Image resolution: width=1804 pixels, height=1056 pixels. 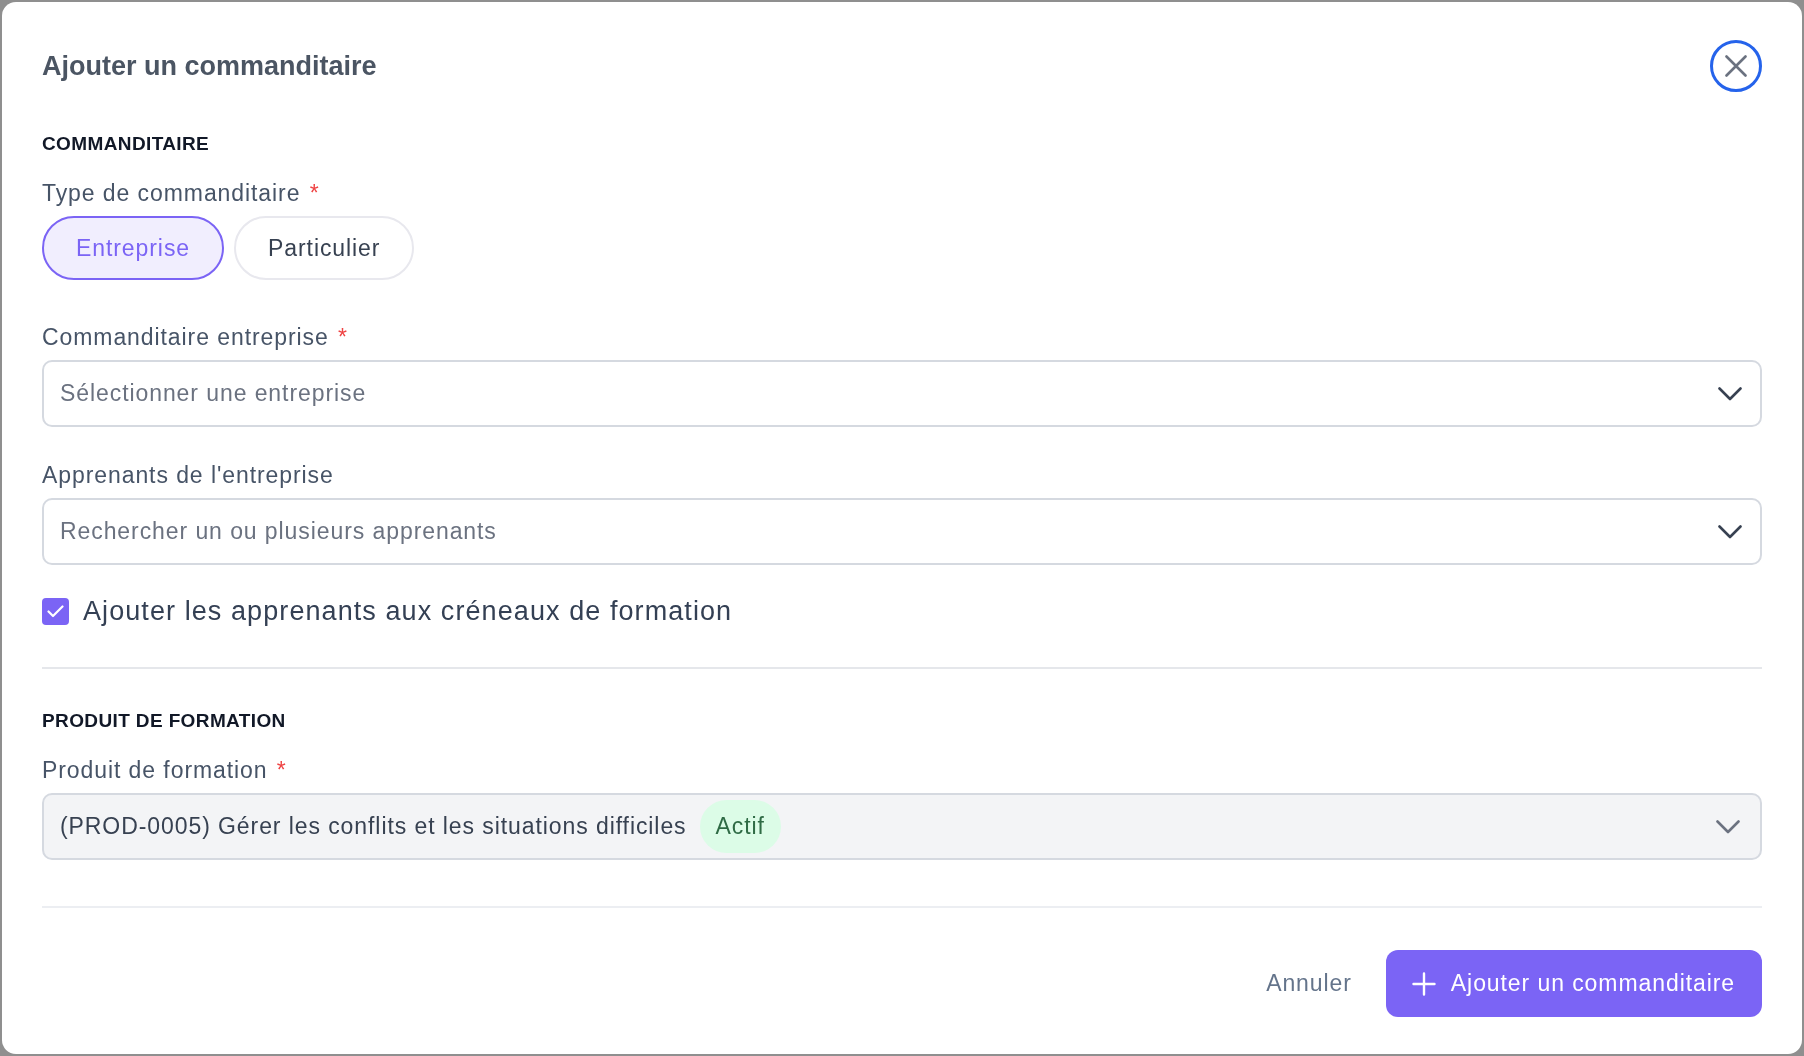 What do you see at coordinates (164, 721) in the screenshot?
I see `section-heading: PRODUIT DE FORMATION` at bounding box center [164, 721].